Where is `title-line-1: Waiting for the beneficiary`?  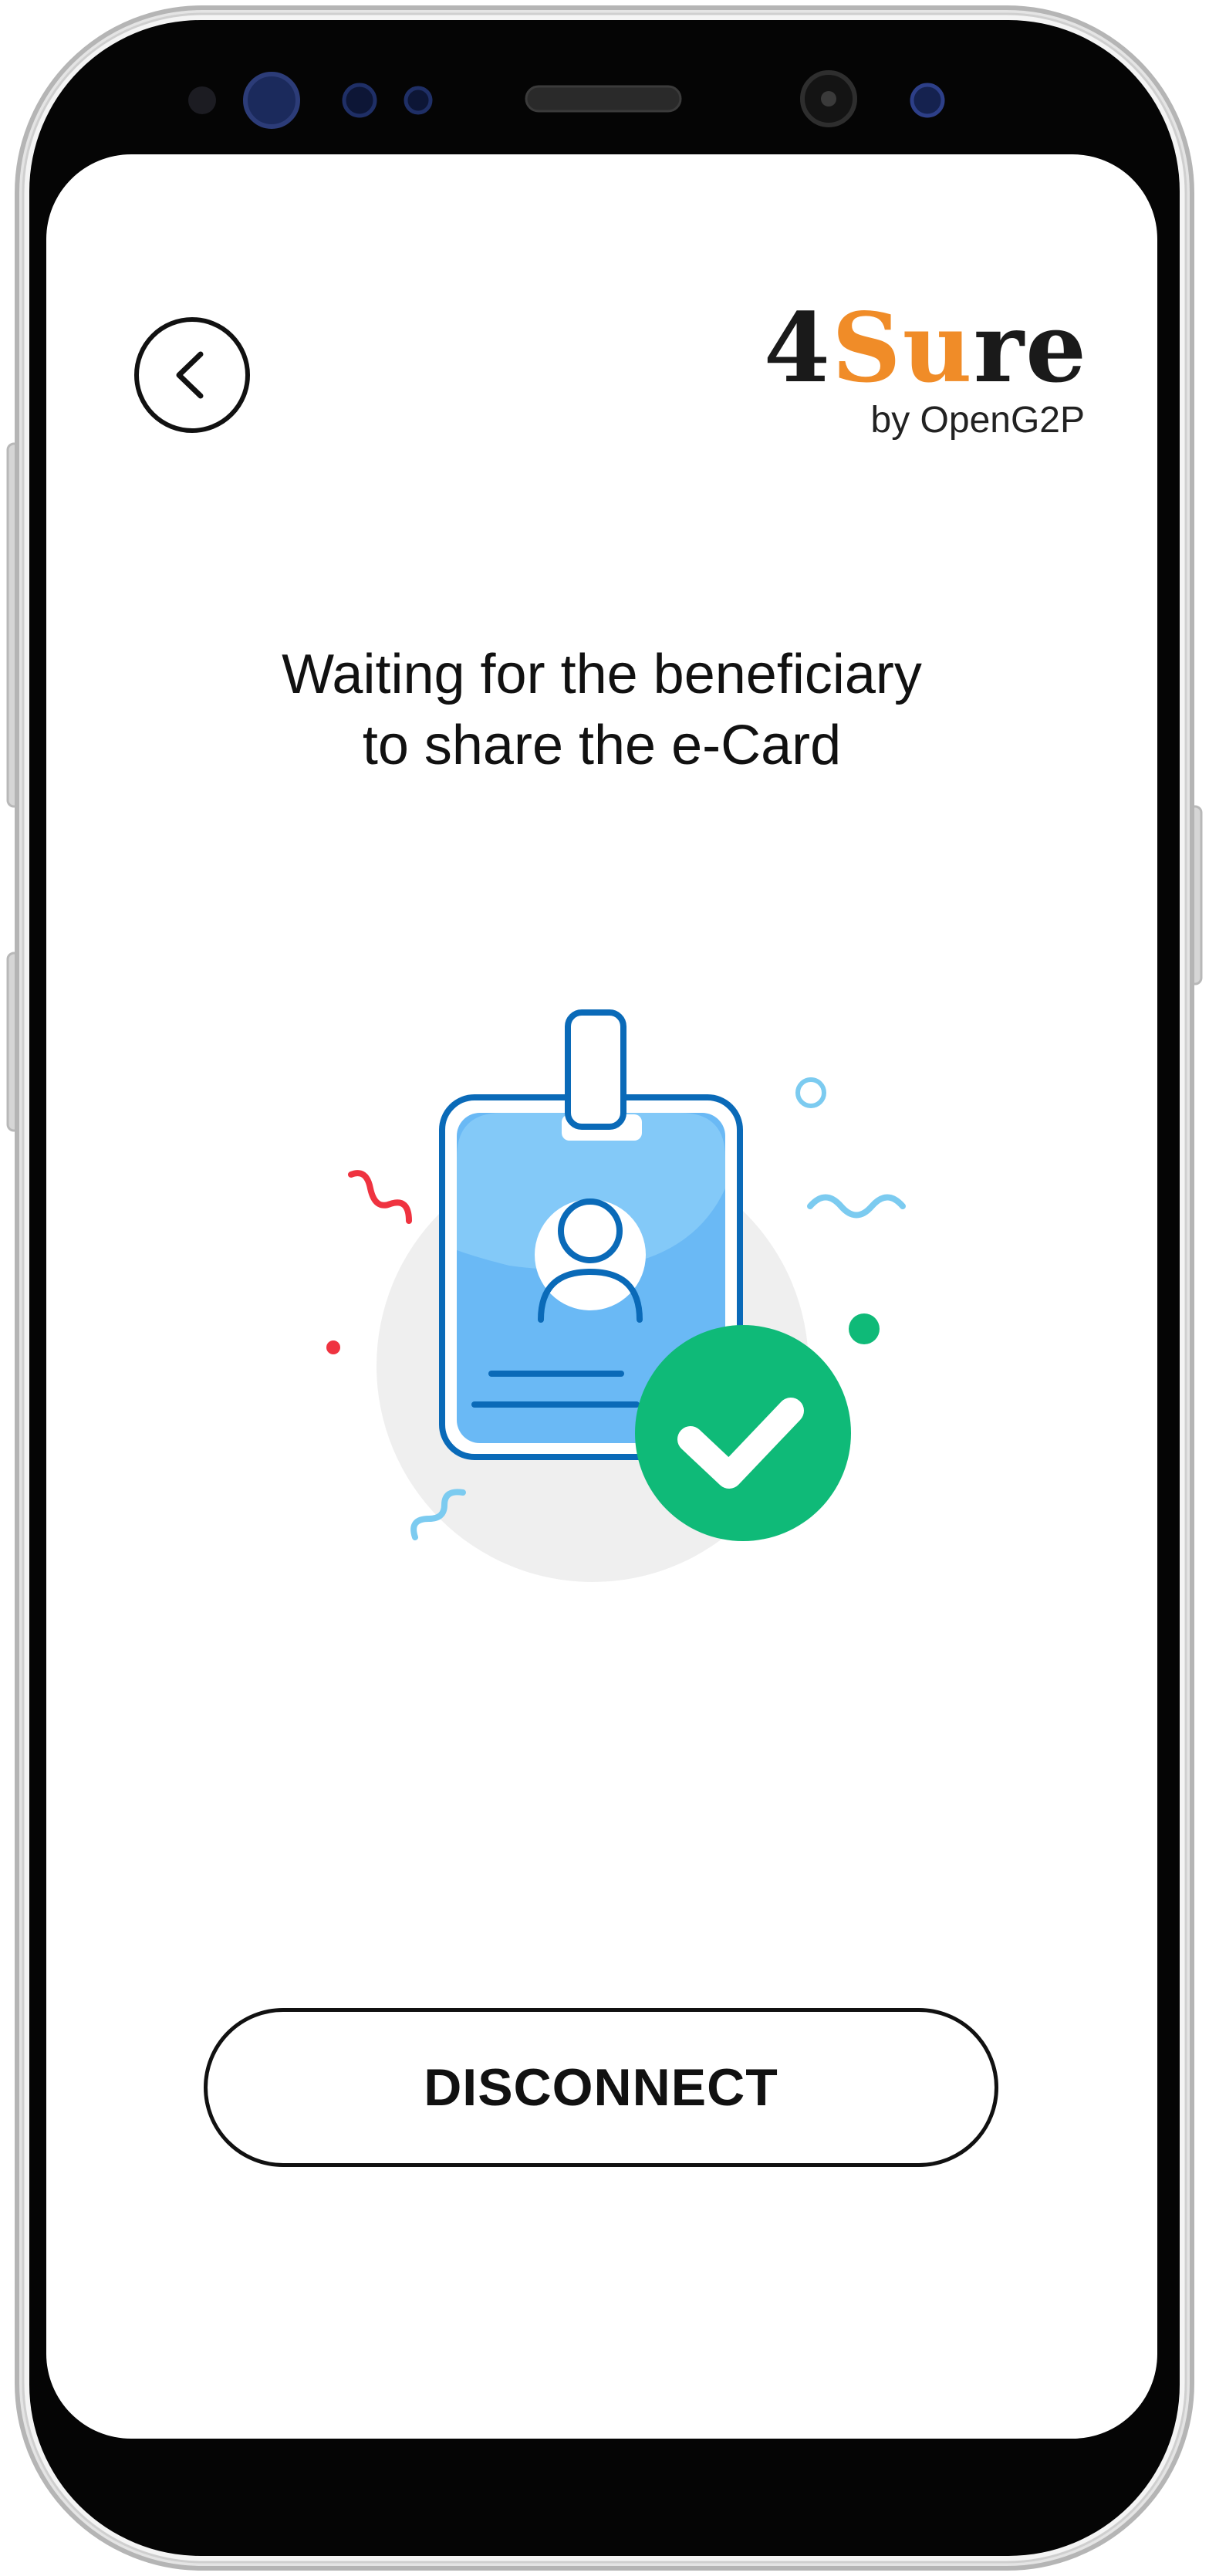
title-line-1: Waiting for the beneficiary is located at coordinates (602, 674).